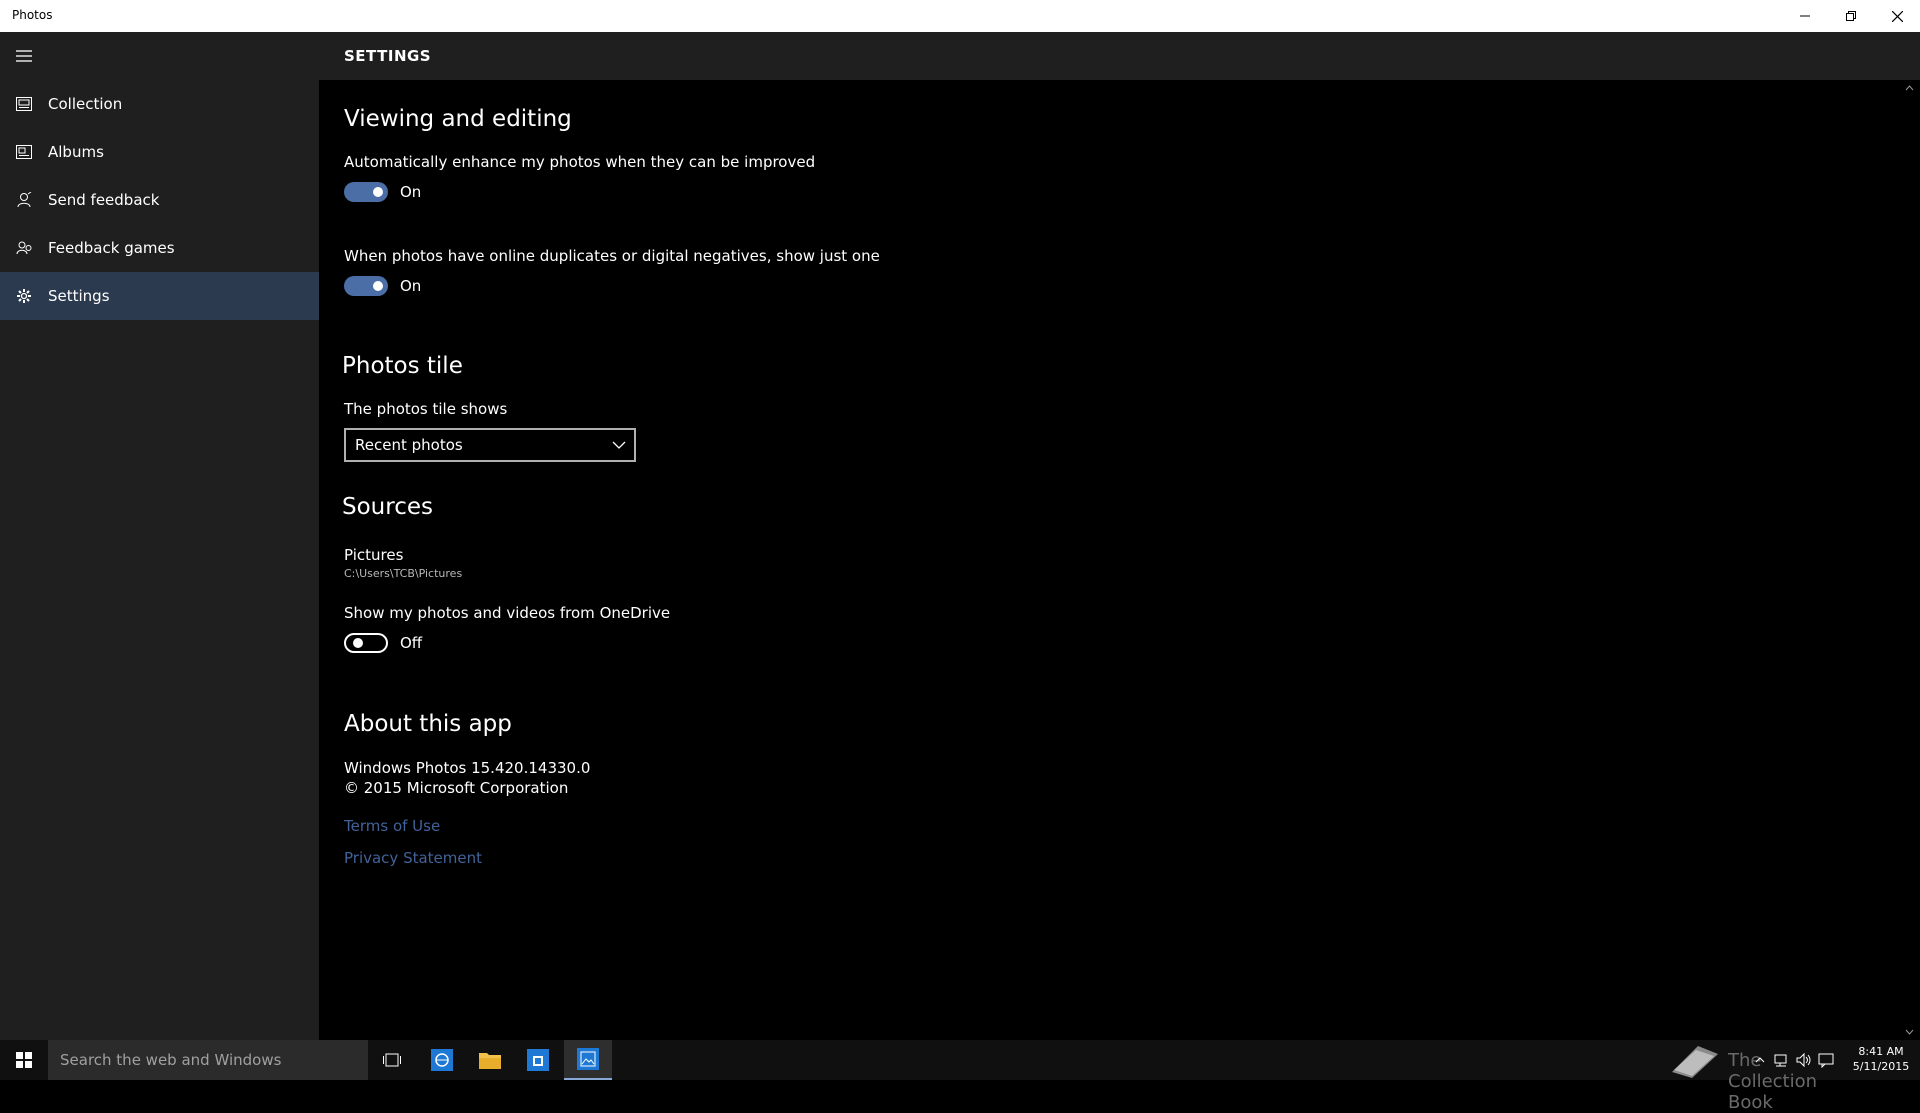  I want to click on feedback-games-icon, so click(24, 248).